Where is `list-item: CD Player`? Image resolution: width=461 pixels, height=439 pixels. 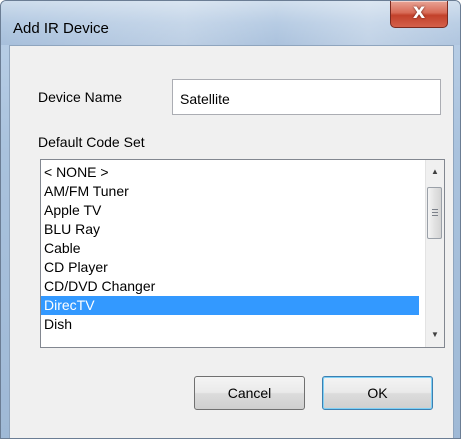
list-item: CD Player is located at coordinates (230, 267).